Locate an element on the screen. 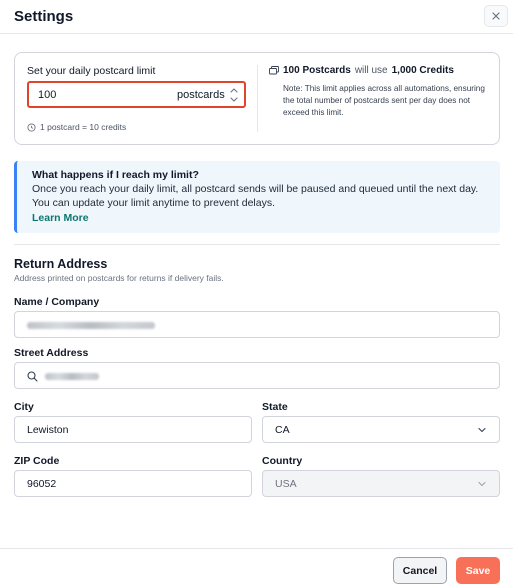  dialog-title: Settings is located at coordinates (44, 16).